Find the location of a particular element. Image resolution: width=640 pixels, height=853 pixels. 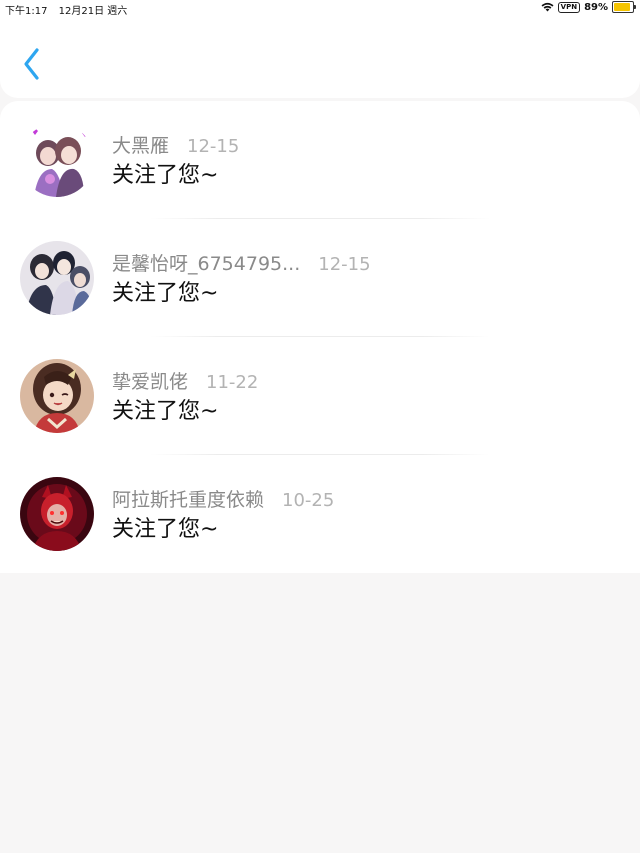

nav-bar is located at coordinates (320, 57).